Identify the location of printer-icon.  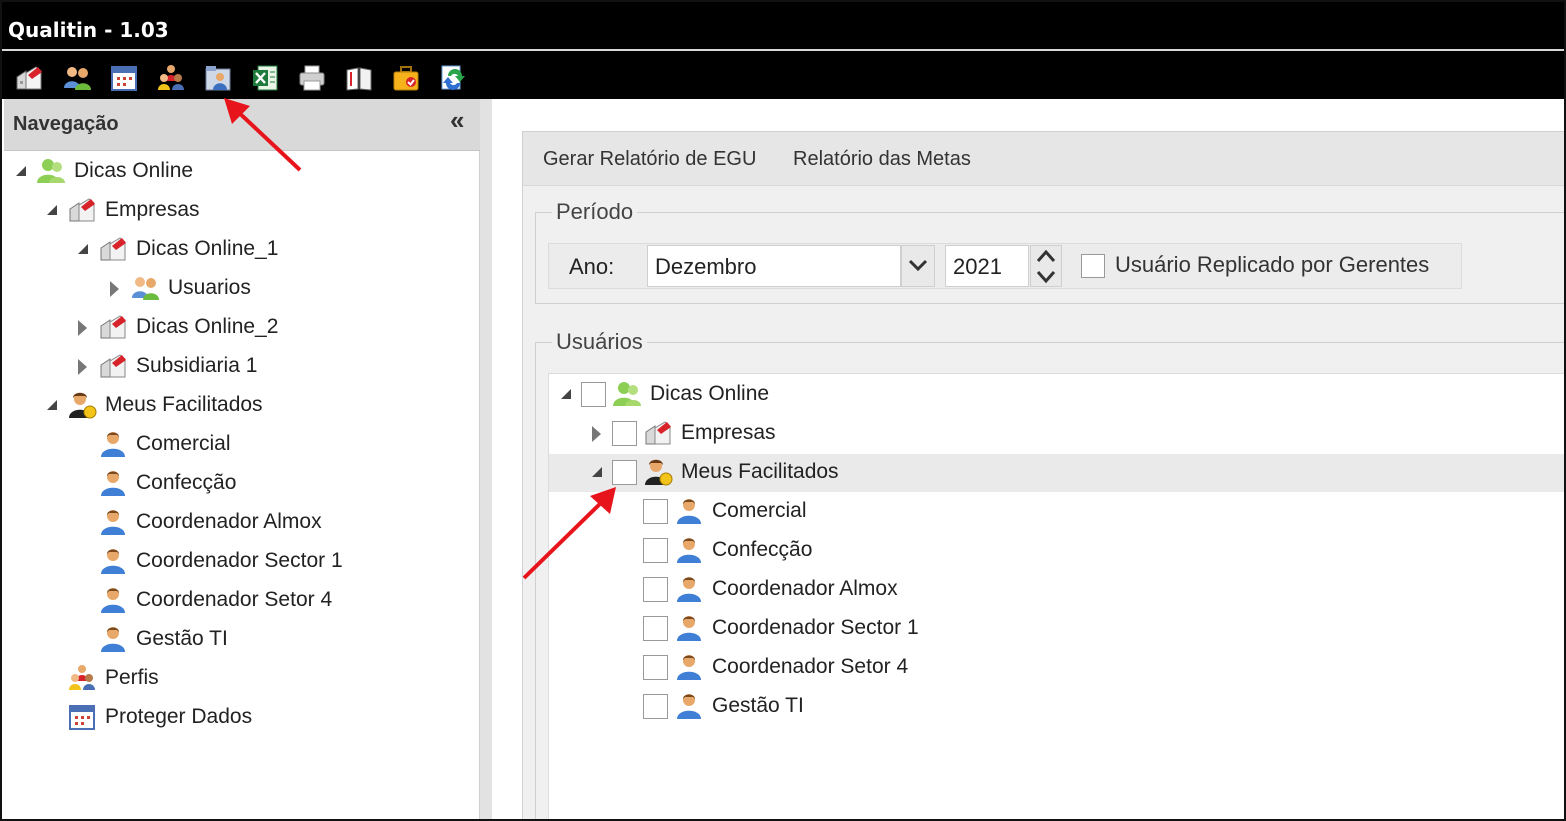
(312, 78).